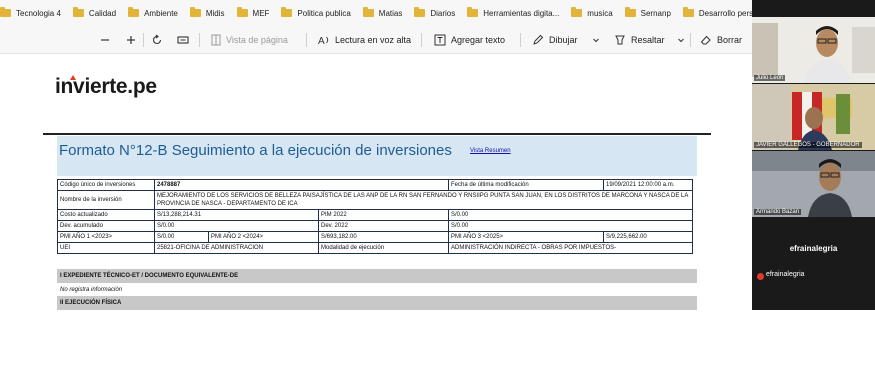 The height and width of the screenshot is (380, 875). I want to click on table-row: Dev. acumulado S/0.00 Dev. 2022 S/0.00, so click(375, 226).